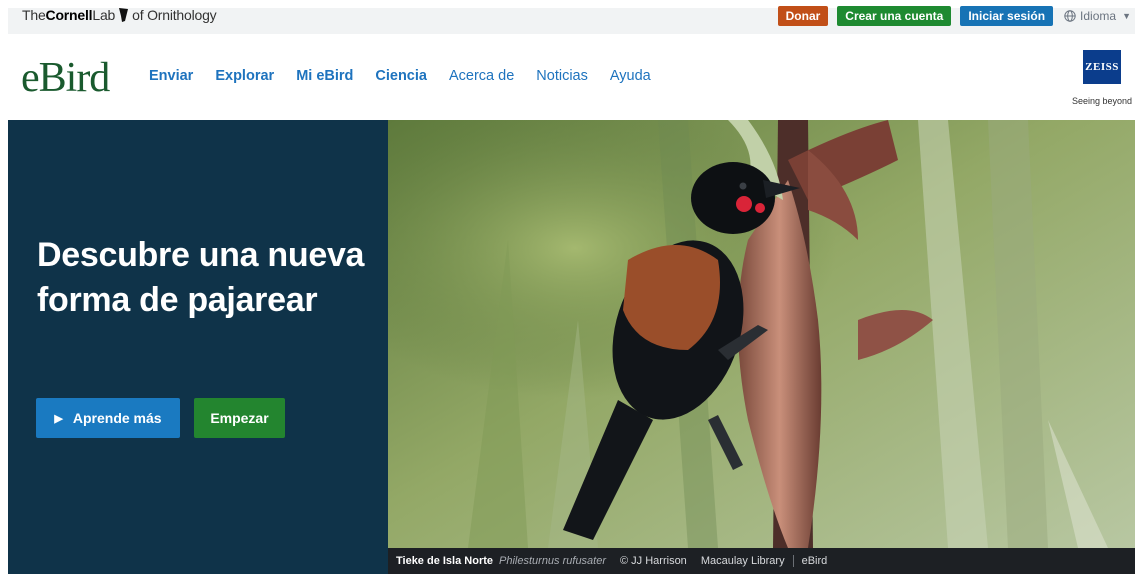  What do you see at coordinates (1070, 16) in the screenshot?
I see `globe-icon` at bounding box center [1070, 16].